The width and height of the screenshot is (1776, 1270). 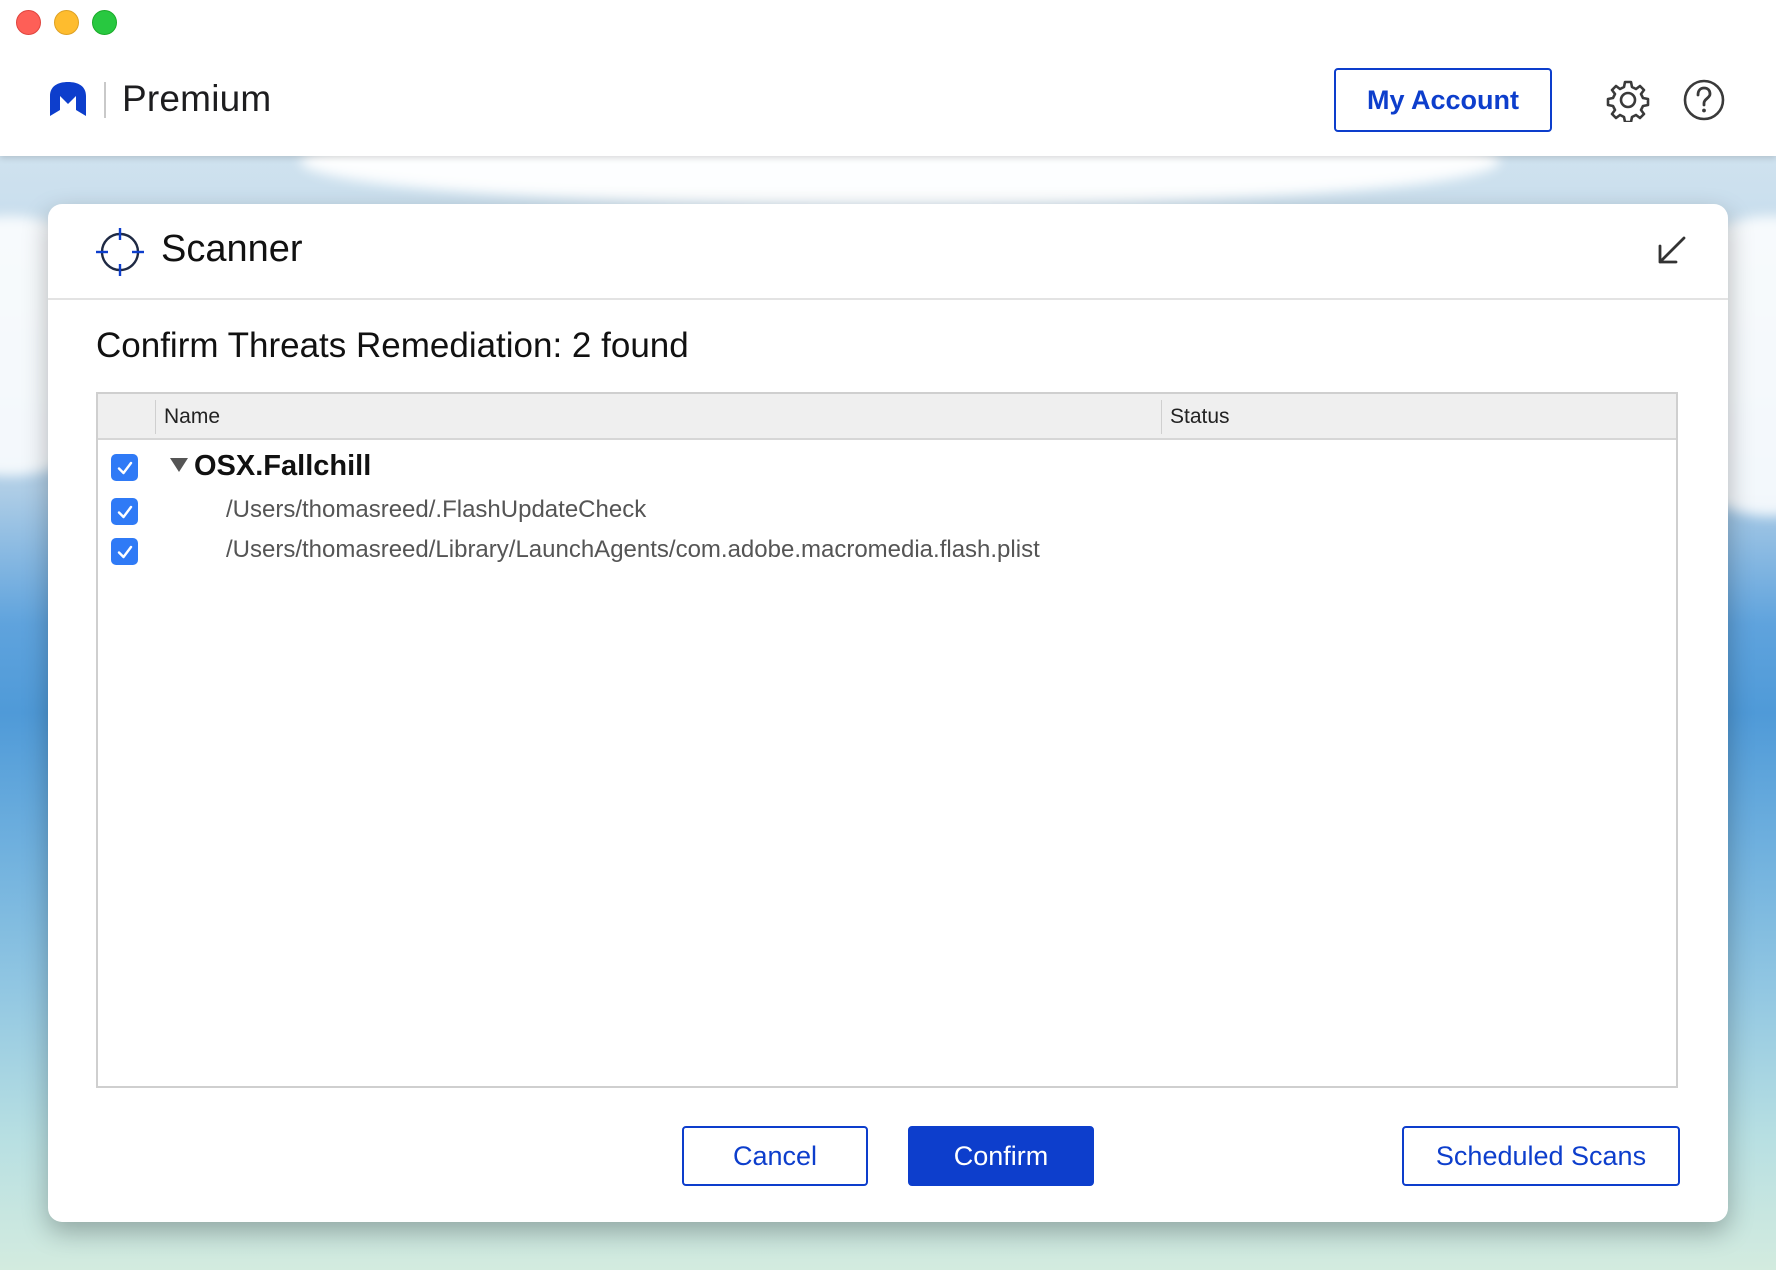 I want to click on panel-title: Scanner, so click(x=232, y=249).